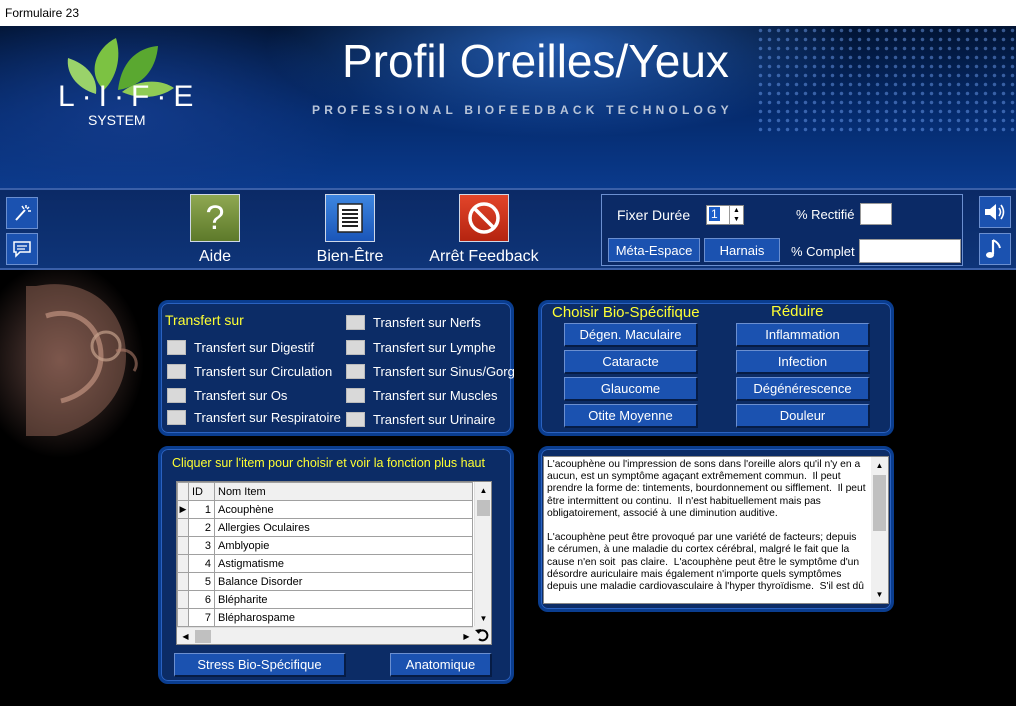  What do you see at coordinates (350, 218) in the screenshot?
I see `document-list-icon` at bounding box center [350, 218].